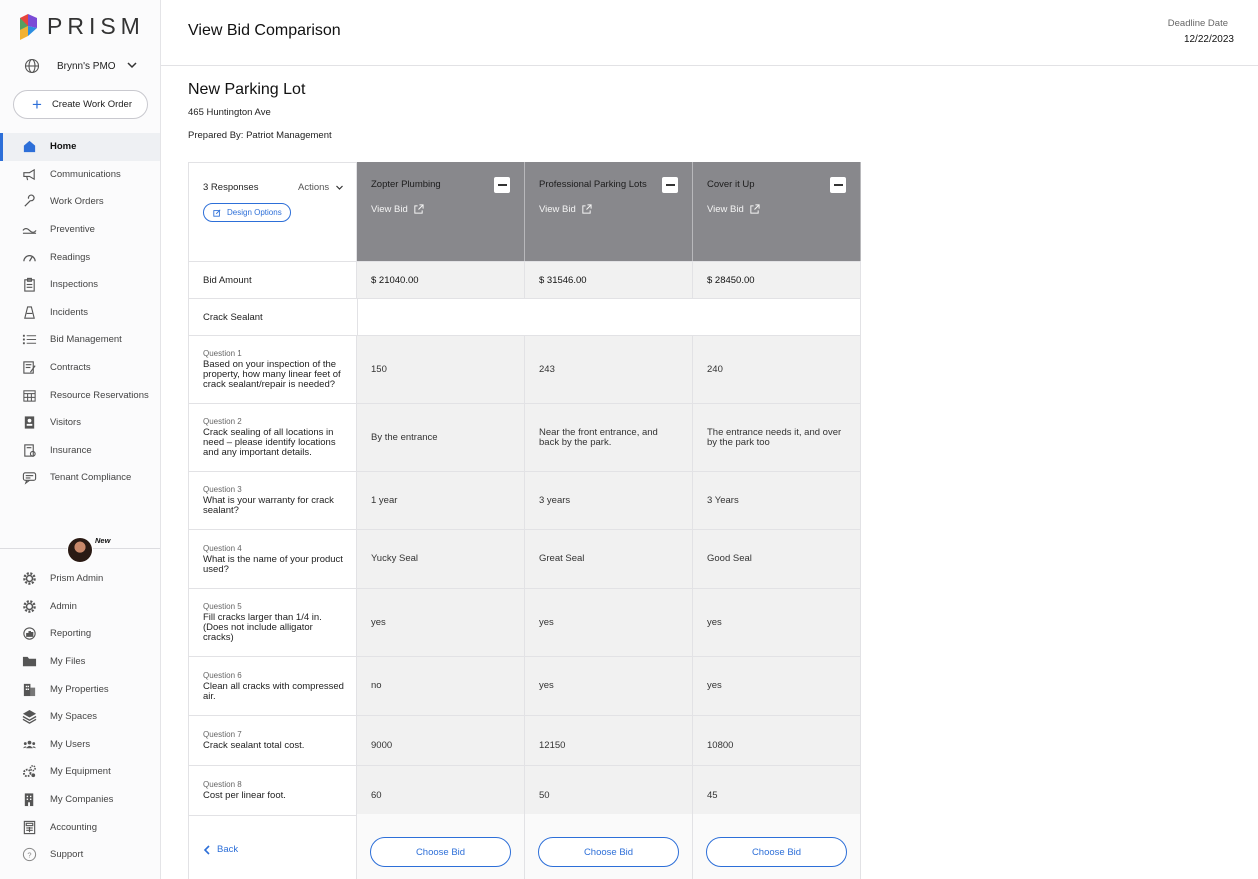  Describe the element at coordinates (264, 30) in the screenshot. I see `page-title: View Bid Comparison` at that location.